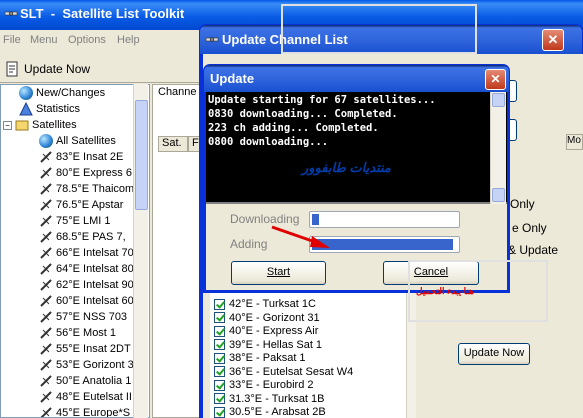 The width and height of the screenshot is (583, 418). What do you see at coordinates (278, 273) in the screenshot?
I see `start-button: Start` at bounding box center [278, 273].